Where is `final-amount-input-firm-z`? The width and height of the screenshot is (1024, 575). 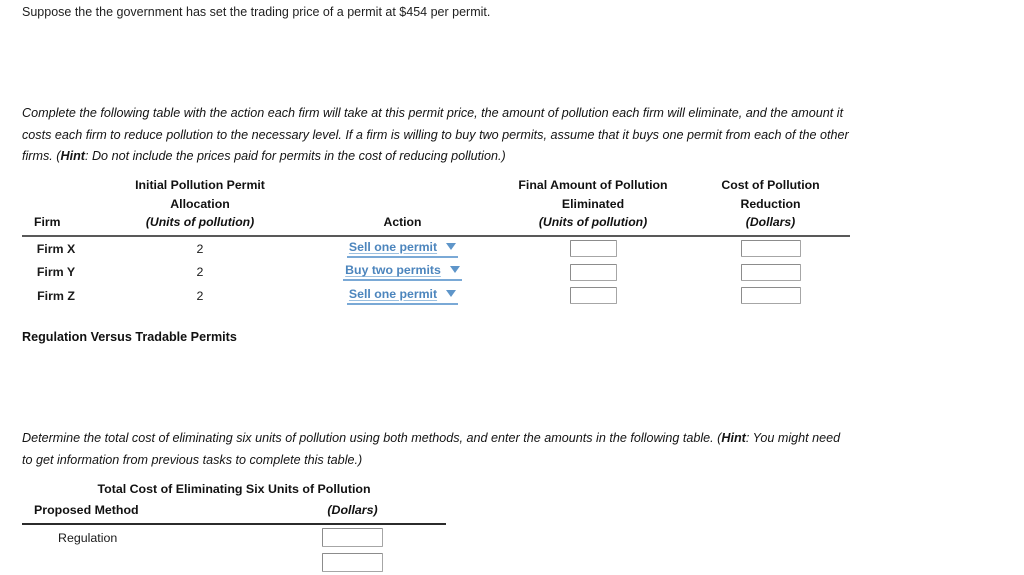
final-amount-input-firm-z is located at coordinates (593, 296).